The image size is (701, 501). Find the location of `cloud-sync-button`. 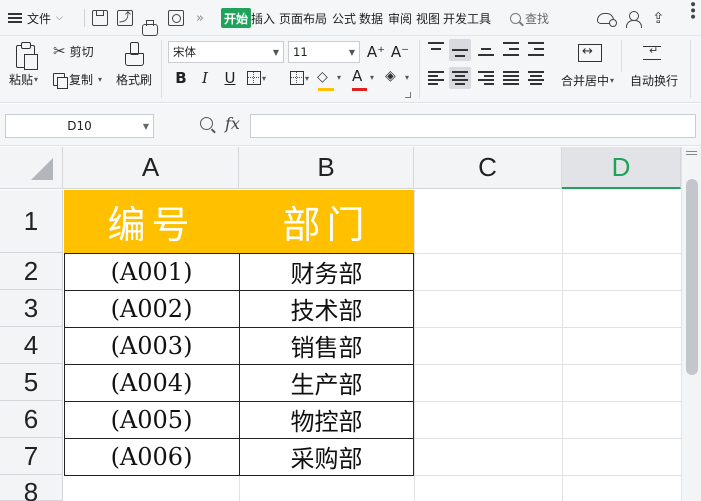

cloud-sync-button is located at coordinates (607, 18).